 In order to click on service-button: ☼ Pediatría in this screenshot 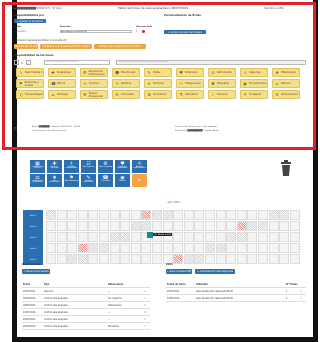, I will do `click(126, 83)`.